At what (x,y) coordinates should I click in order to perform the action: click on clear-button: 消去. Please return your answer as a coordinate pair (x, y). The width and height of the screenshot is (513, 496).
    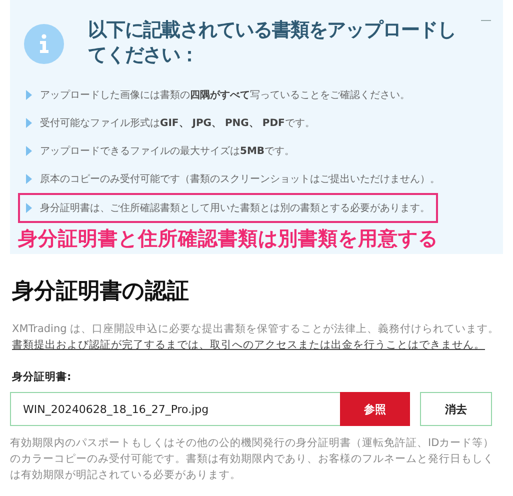
    Looking at the image, I should click on (456, 409).